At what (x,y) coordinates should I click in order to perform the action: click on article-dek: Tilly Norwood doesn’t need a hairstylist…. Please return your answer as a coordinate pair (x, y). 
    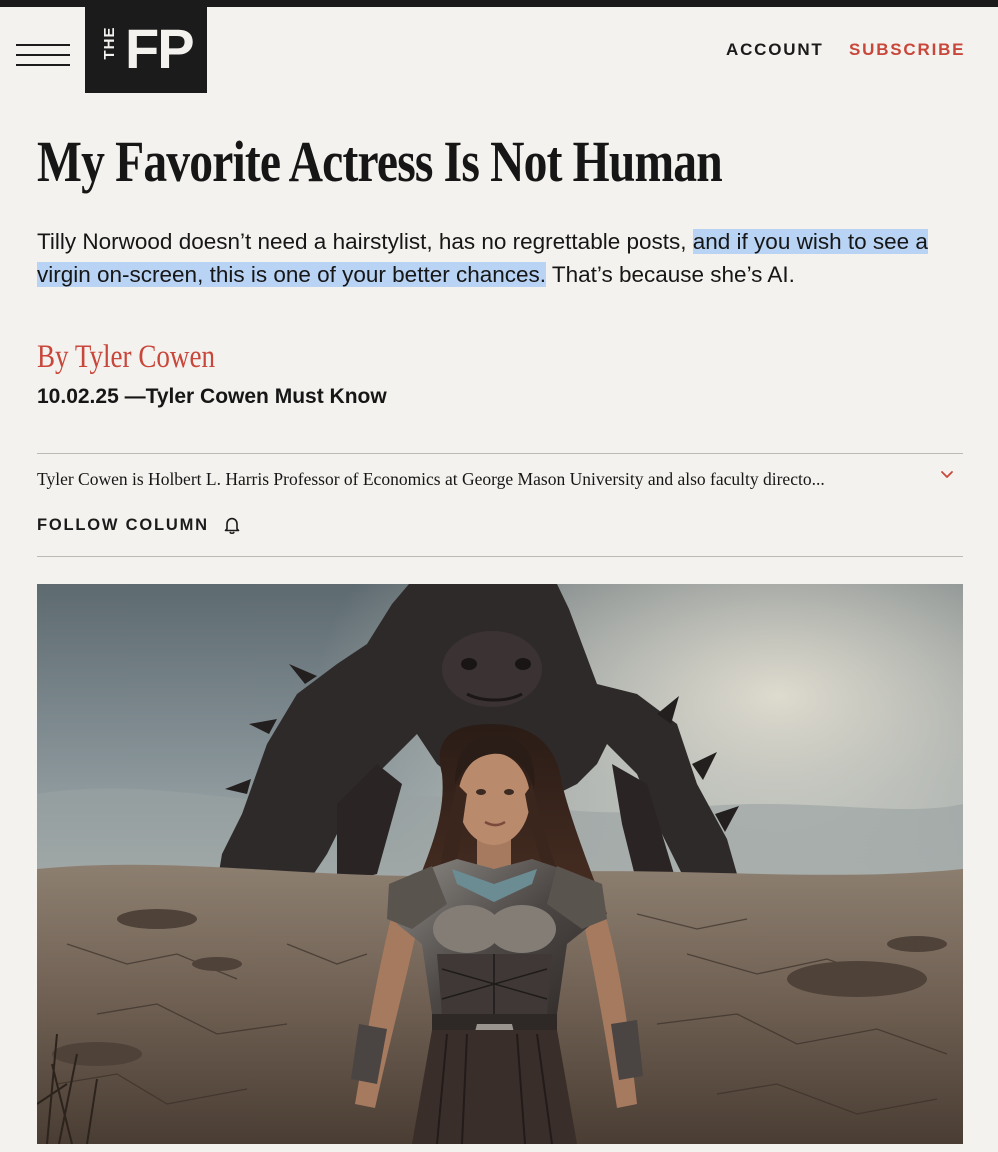
    Looking at the image, I should click on (499, 258).